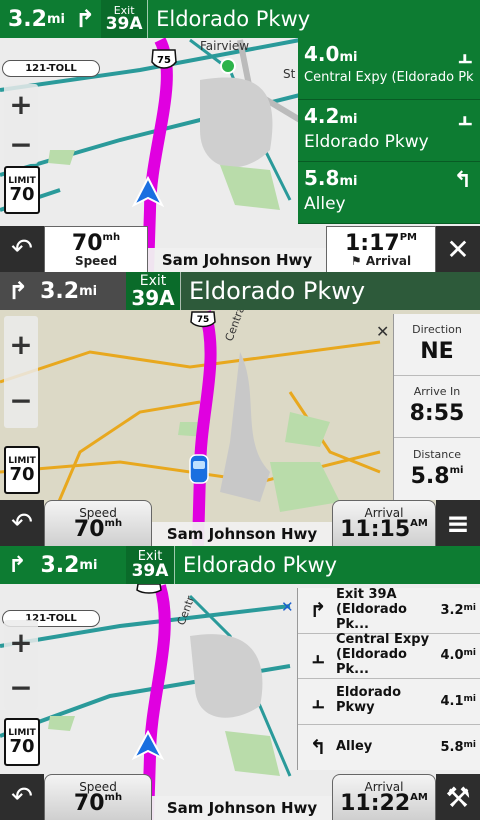 This screenshot has height=820, width=480. I want to click on menu-button: ≡, so click(458, 523).